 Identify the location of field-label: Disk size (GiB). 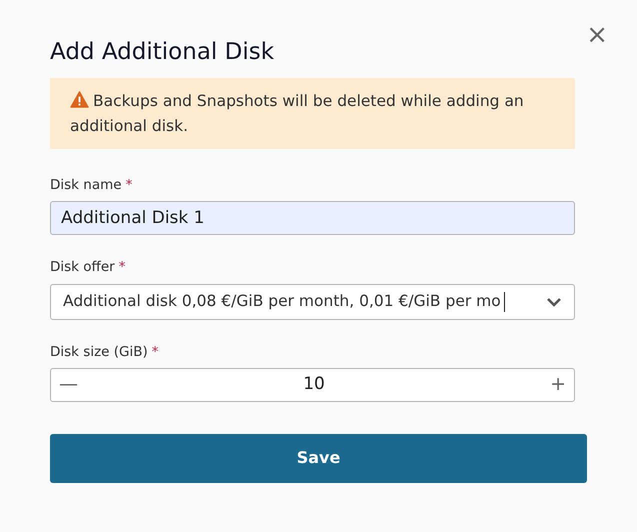
(99, 352).